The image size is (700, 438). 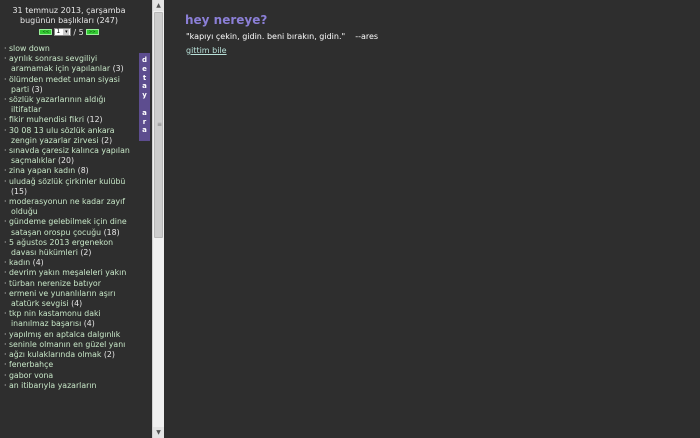 What do you see at coordinates (92, 32) in the screenshot?
I see `next-page-button: >>` at bounding box center [92, 32].